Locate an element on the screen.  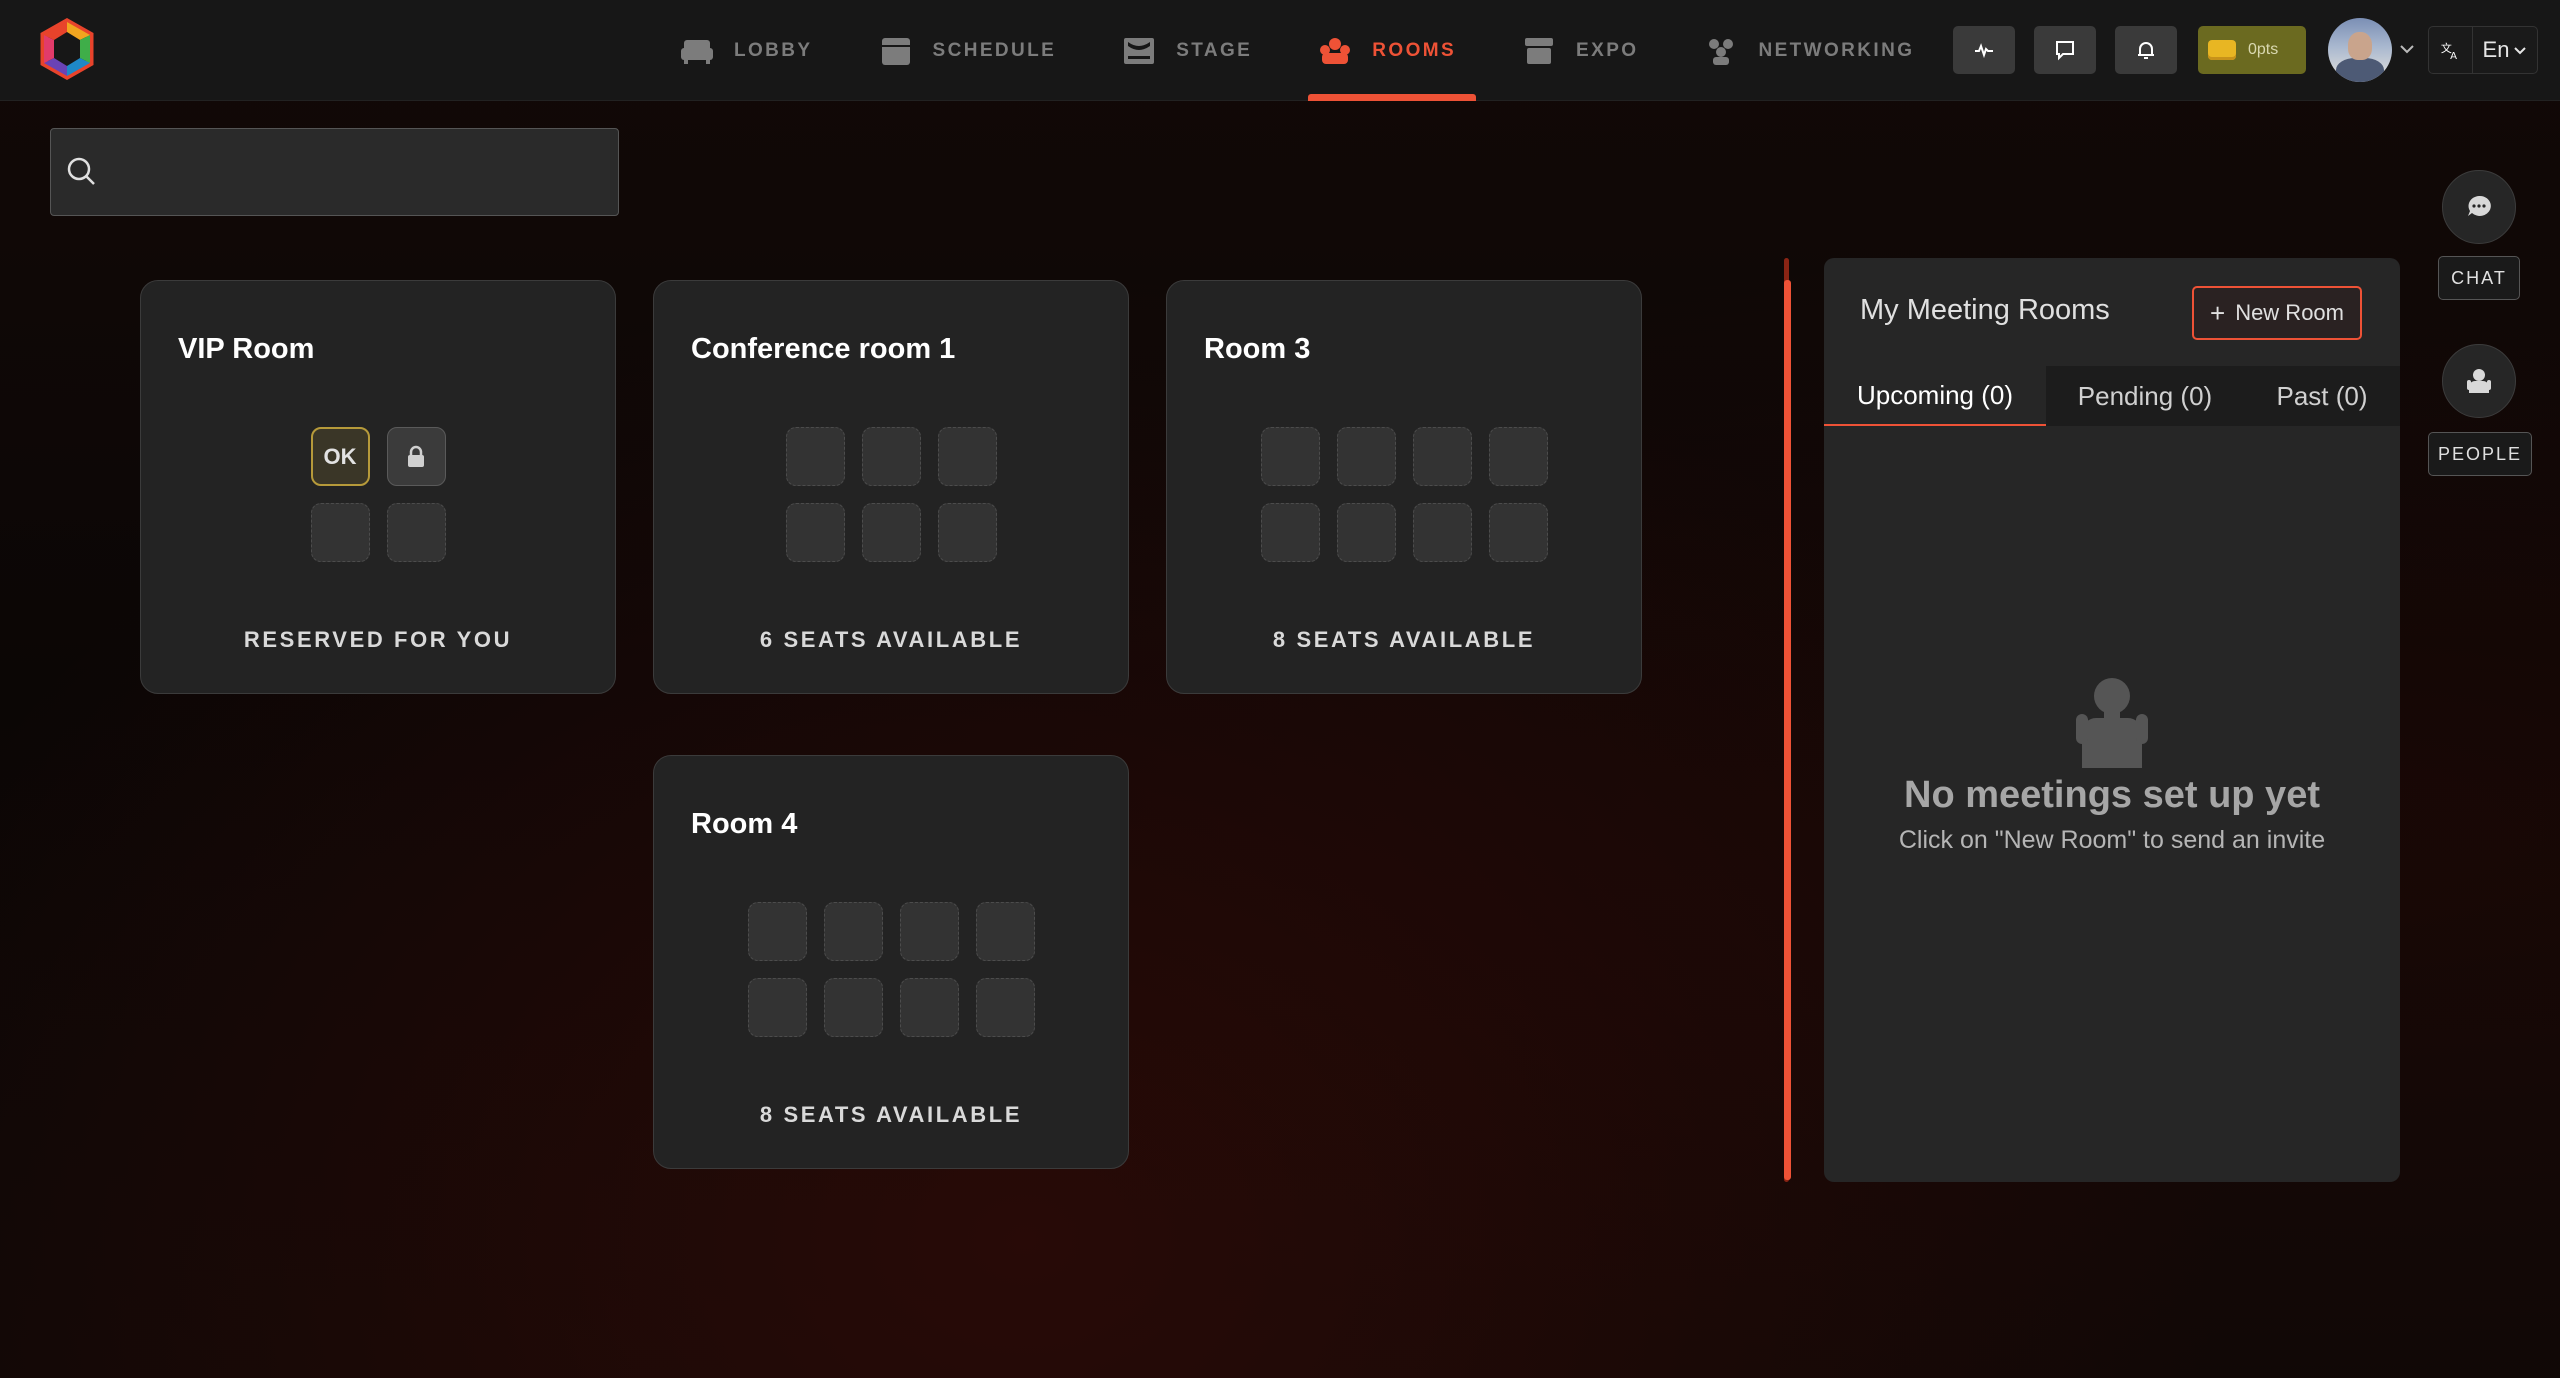
locked-seat is located at coordinates (416, 456).